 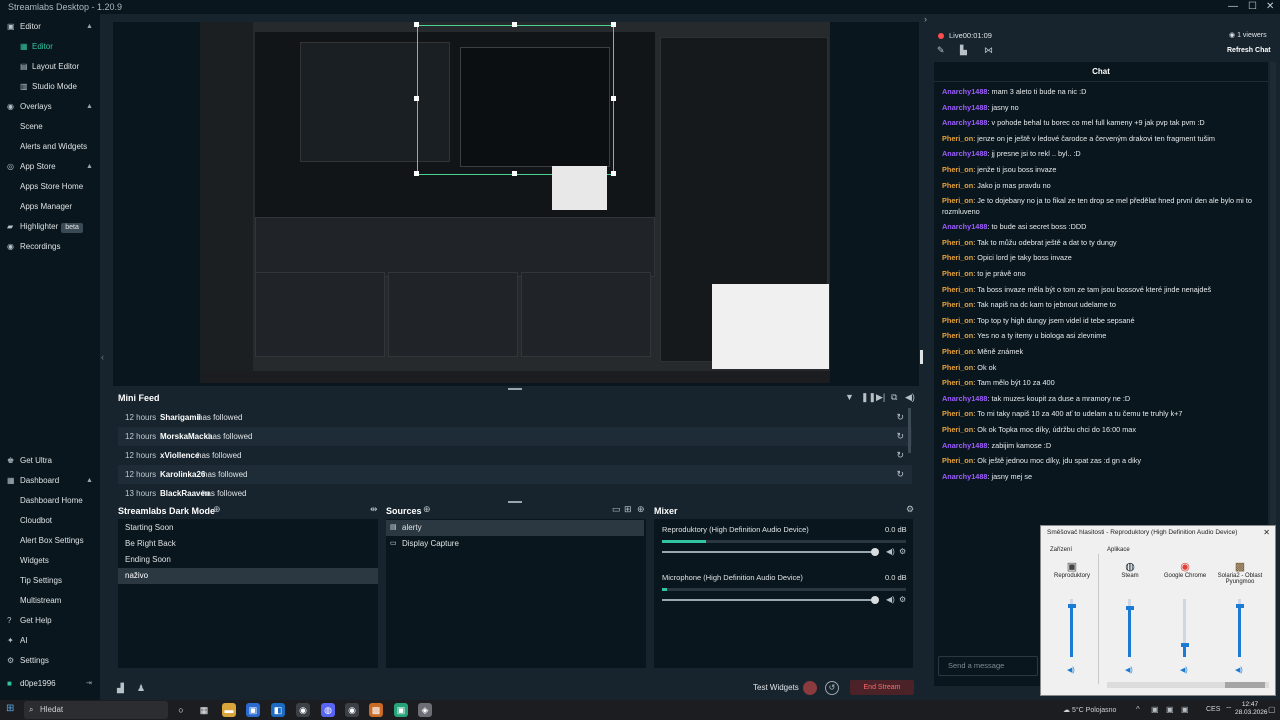 I want to click on scene-item: Ending Soon, so click(x=248, y=560).